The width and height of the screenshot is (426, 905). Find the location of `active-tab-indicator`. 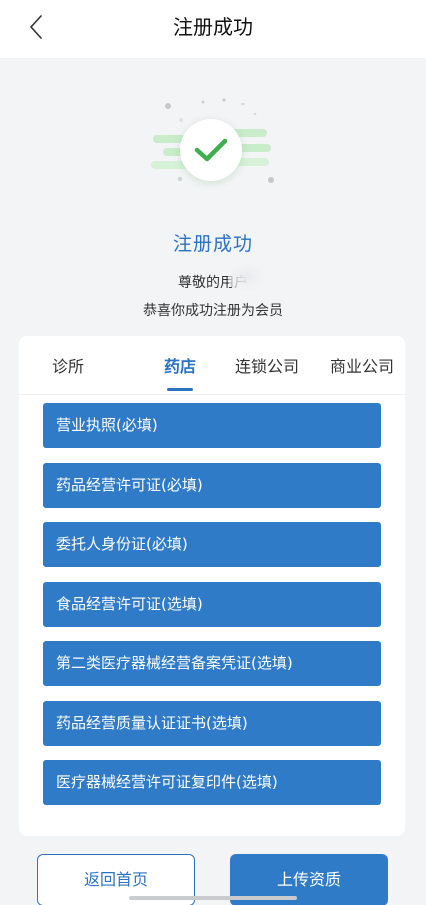

active-tab-indicator is located at coordinates (180, 389).